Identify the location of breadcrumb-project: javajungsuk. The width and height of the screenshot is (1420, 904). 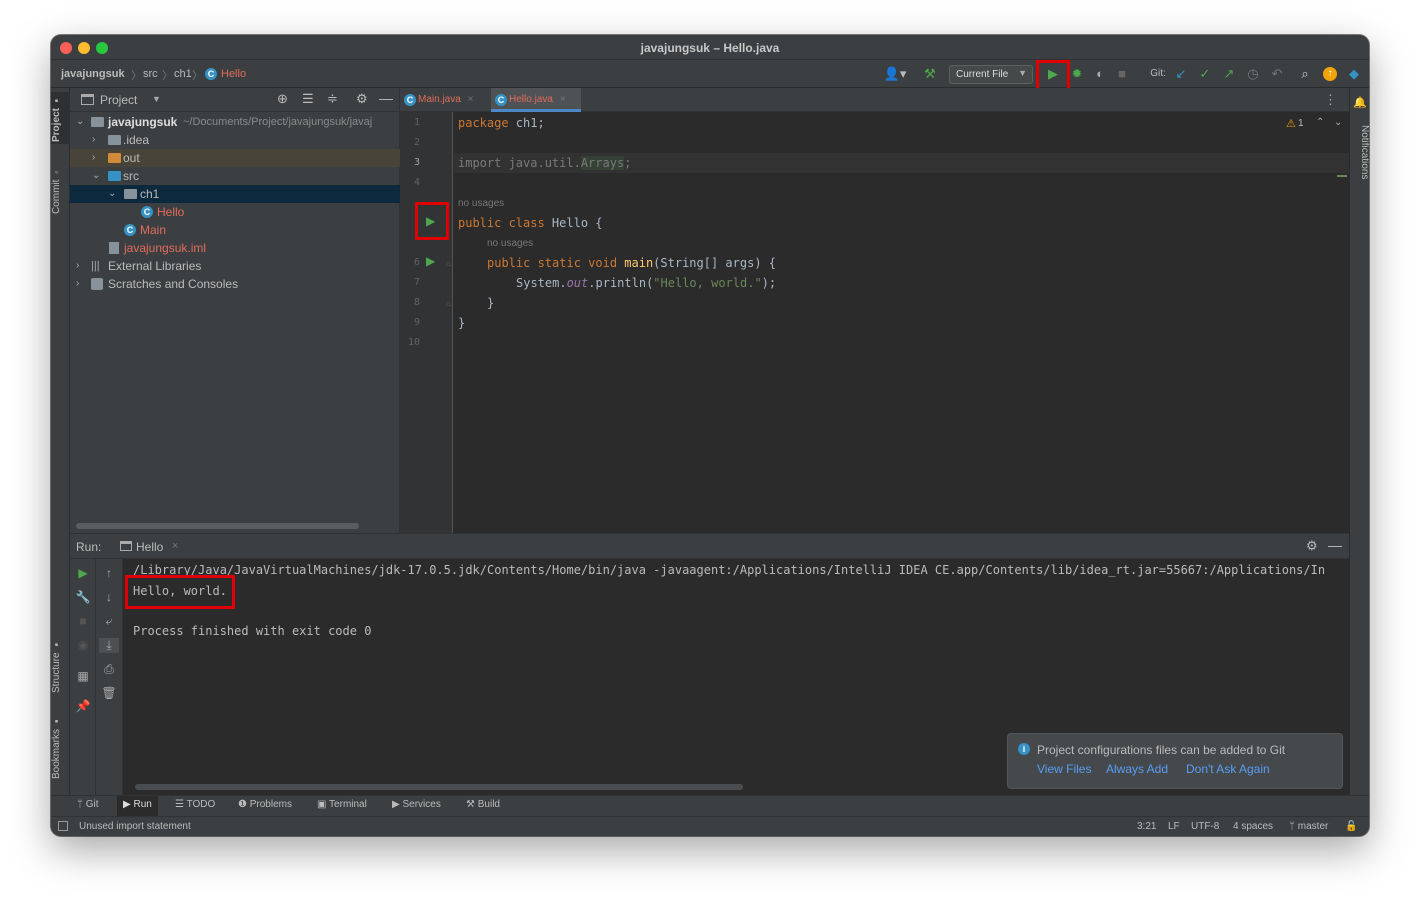
(93, 74).